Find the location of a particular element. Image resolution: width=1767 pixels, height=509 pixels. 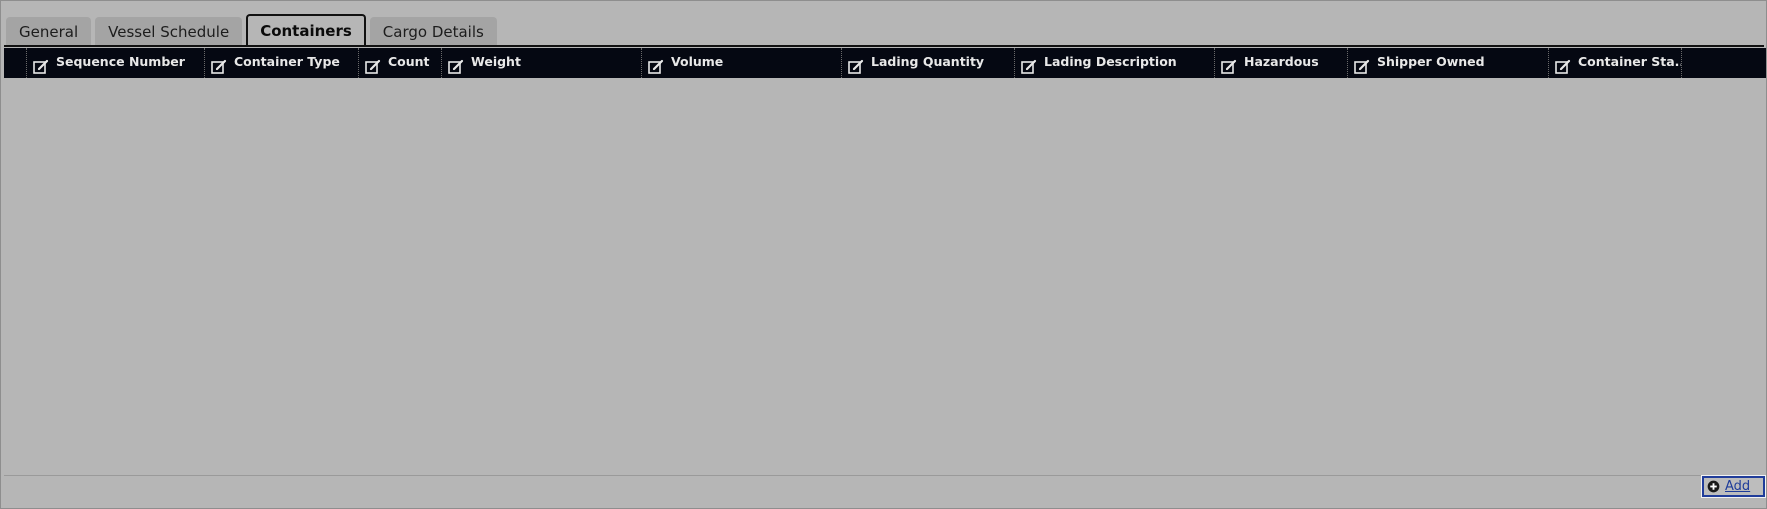

column-label: Shipper Owned is located at coordinates (1431, 61).